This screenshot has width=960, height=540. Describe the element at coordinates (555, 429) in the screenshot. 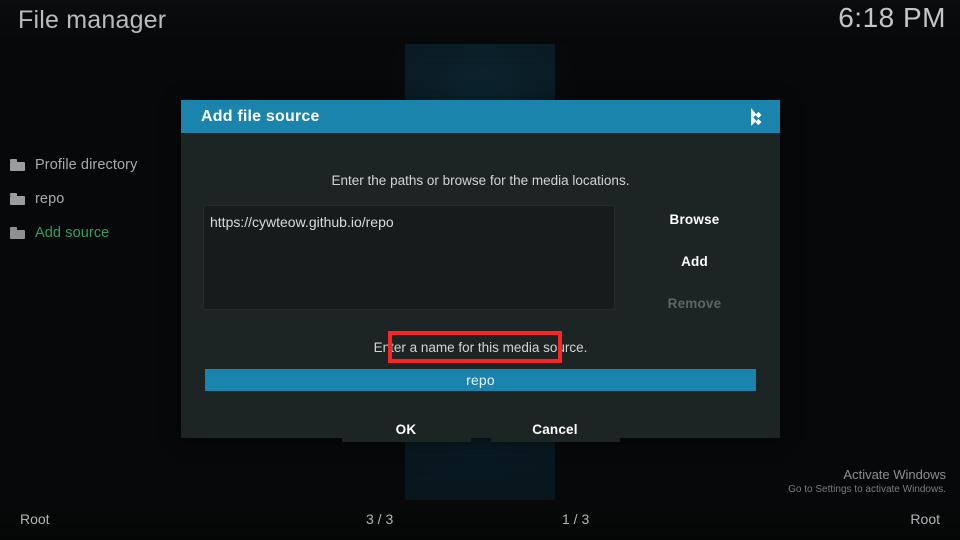

I see `cancel-button: Cancel` at that location.